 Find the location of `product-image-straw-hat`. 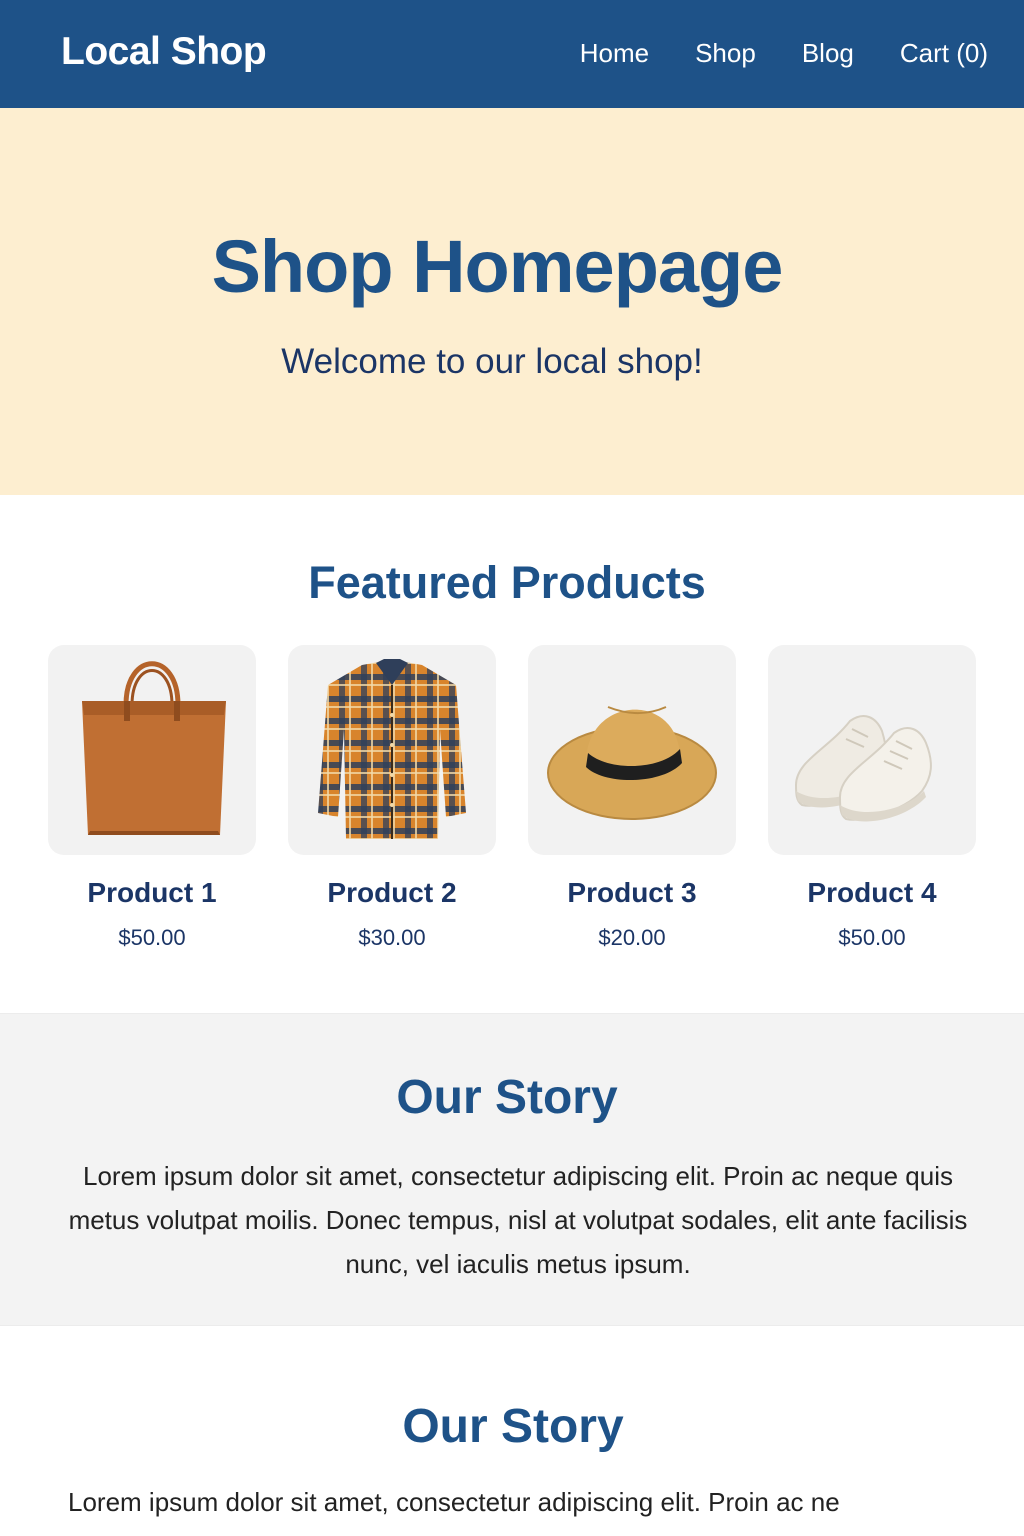

product-image-straw-hat is located at coordinates (632, 750).